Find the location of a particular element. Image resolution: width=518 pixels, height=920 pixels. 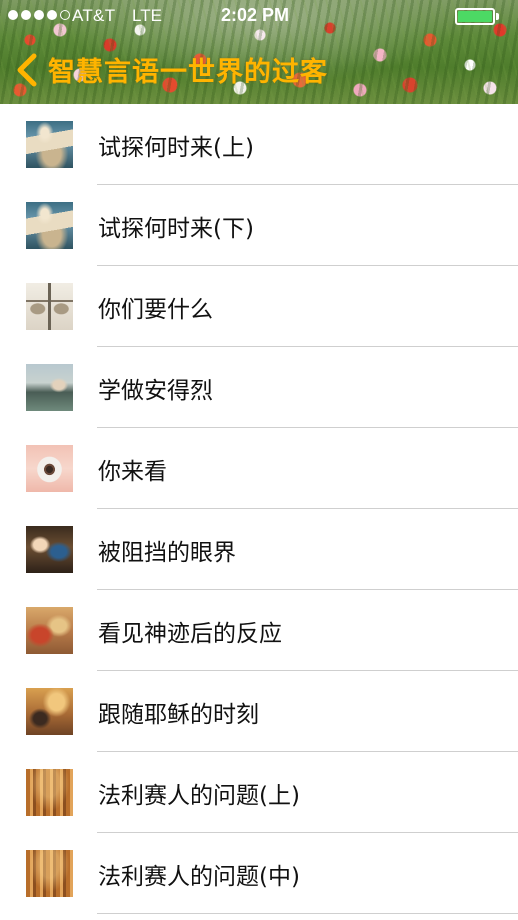

list-item: 学做安得烈 is located at coordinates (259, 387).